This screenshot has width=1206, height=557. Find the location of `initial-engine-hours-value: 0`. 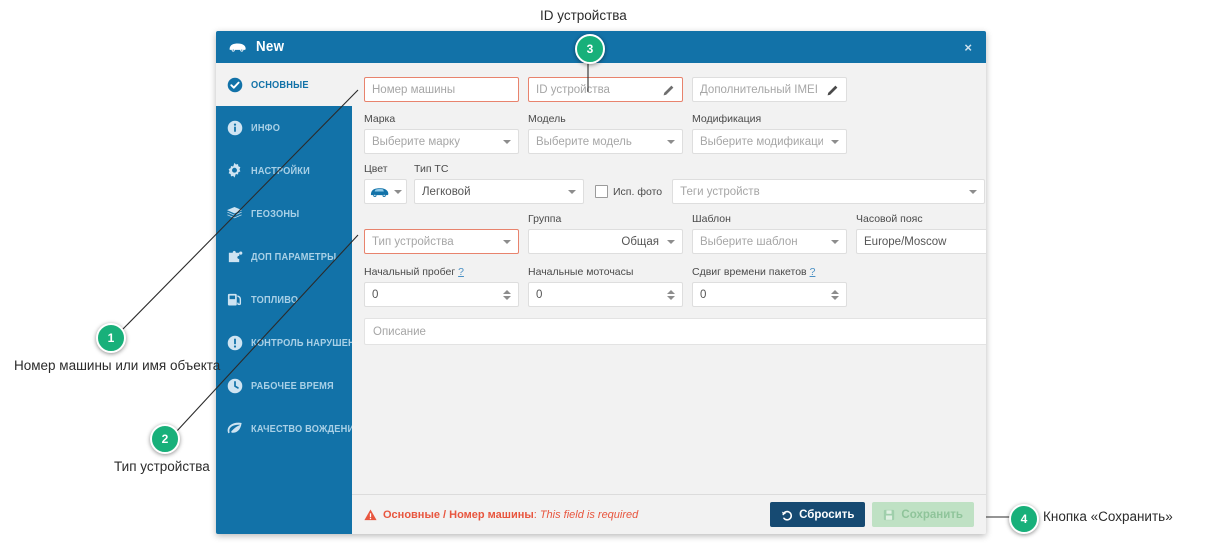

initial-engine-hours-value: 0 is located at coordinates (539, 294).